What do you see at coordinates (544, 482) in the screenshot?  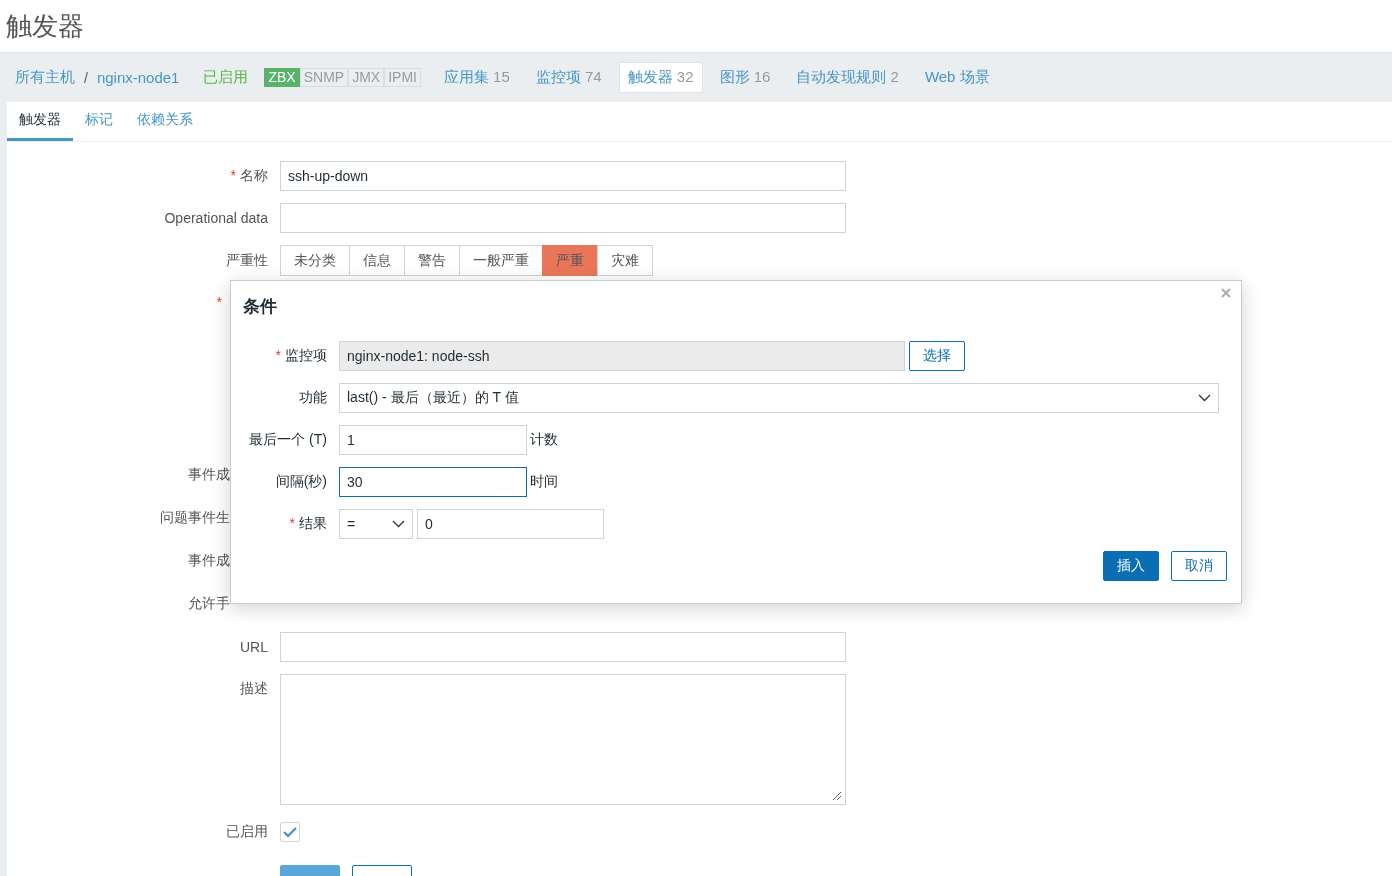 I see `unit-label: 时间` at bounding box center [544, 482].